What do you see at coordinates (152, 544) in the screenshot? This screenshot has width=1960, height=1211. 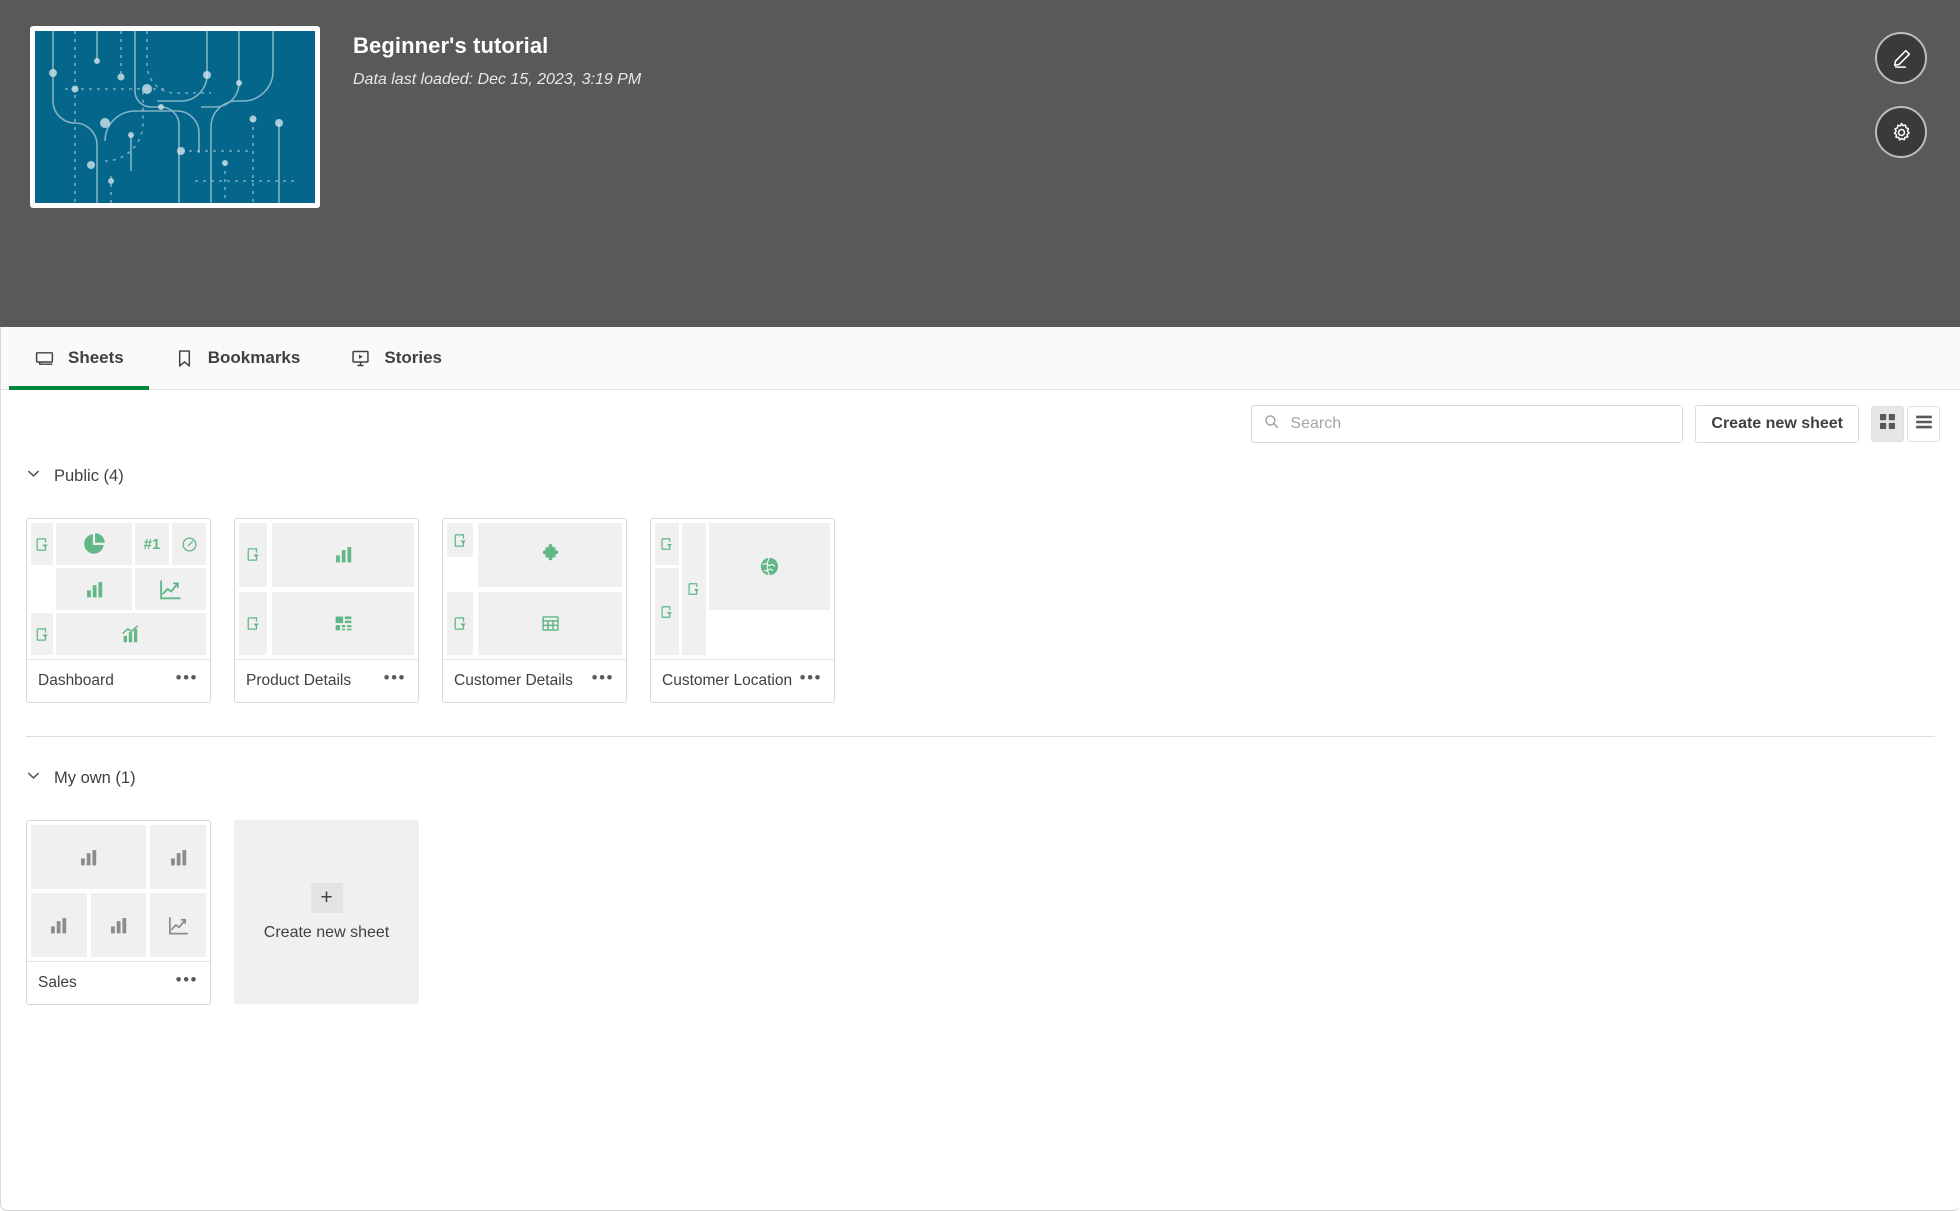 I see `kpi-number-tile: #1` at bounding box center [152, 544].